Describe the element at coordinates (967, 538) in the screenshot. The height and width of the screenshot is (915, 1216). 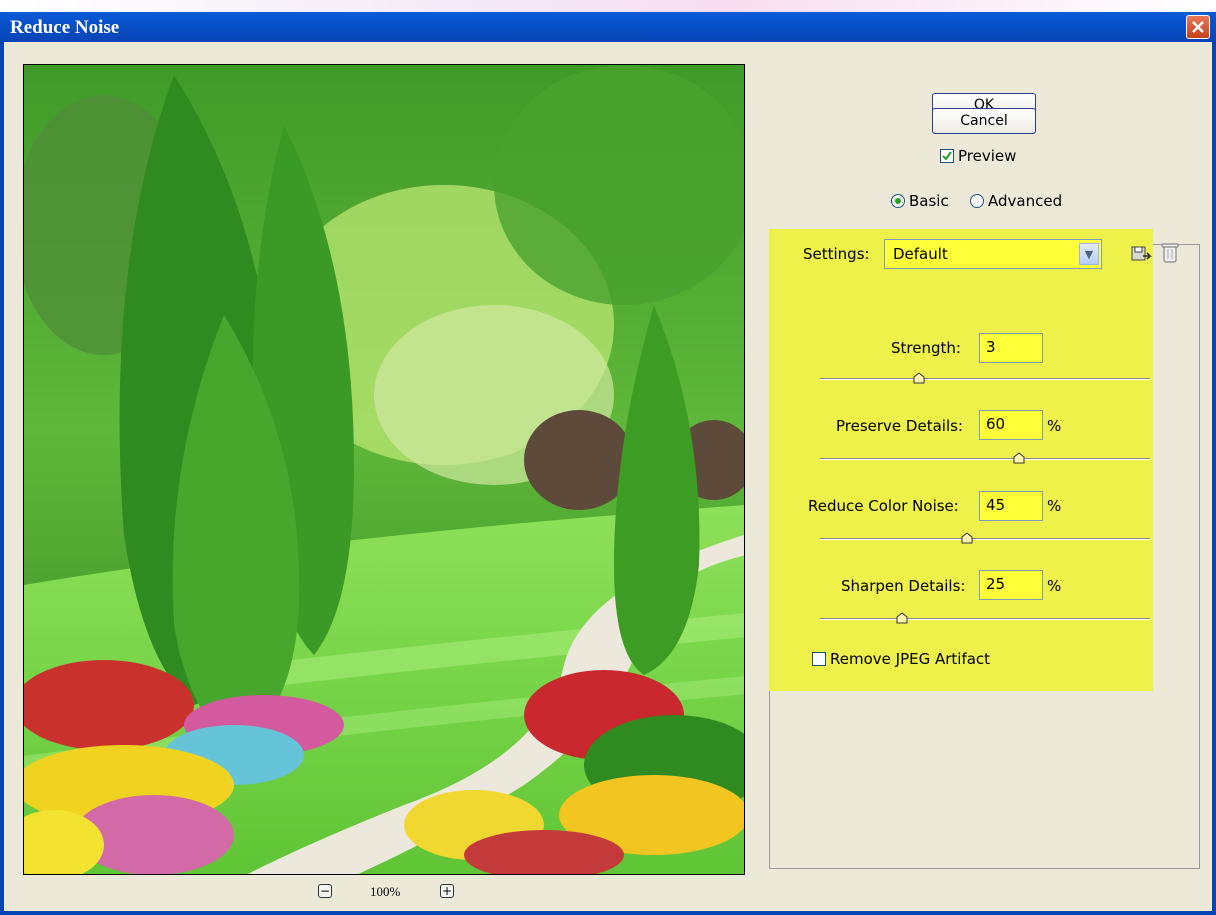
I see `reduce-color-noise-slider-thumb` at that location.